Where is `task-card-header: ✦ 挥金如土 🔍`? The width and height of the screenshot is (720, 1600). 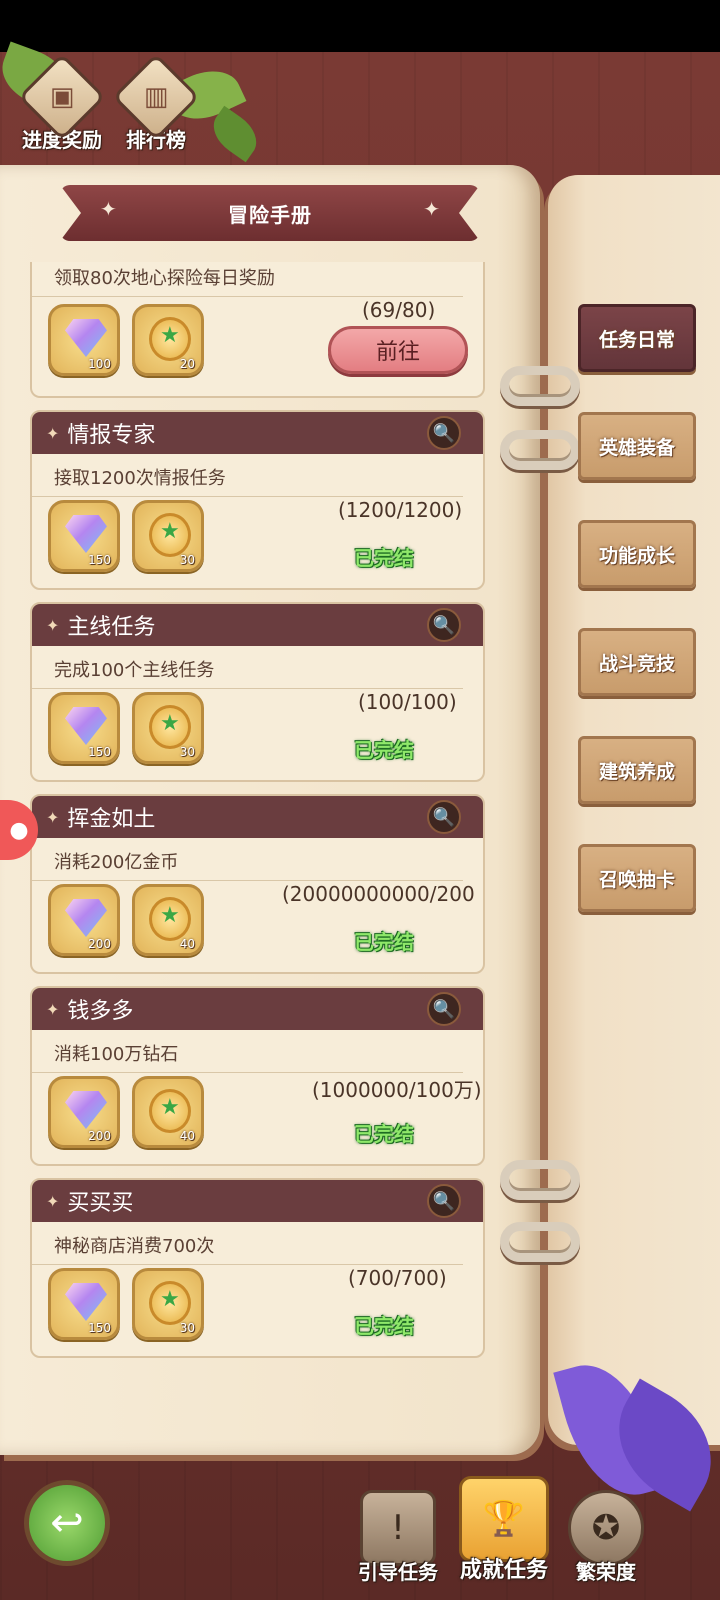 task-card-header: ✦ 挥金如土 🔍 is located at coordinates (257, 817).